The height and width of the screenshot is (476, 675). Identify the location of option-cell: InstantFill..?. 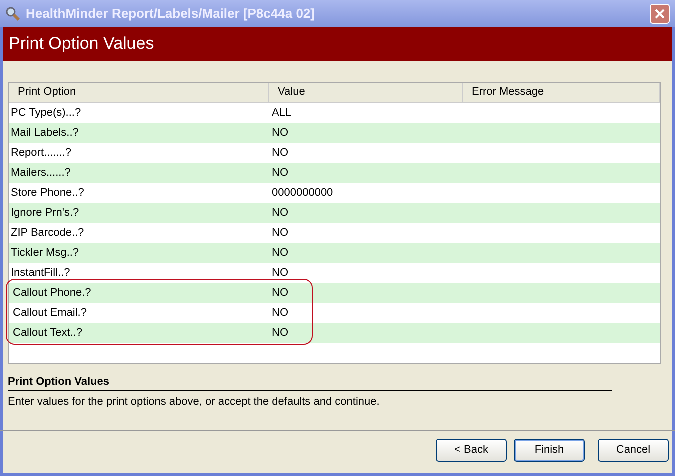
(40, 273).